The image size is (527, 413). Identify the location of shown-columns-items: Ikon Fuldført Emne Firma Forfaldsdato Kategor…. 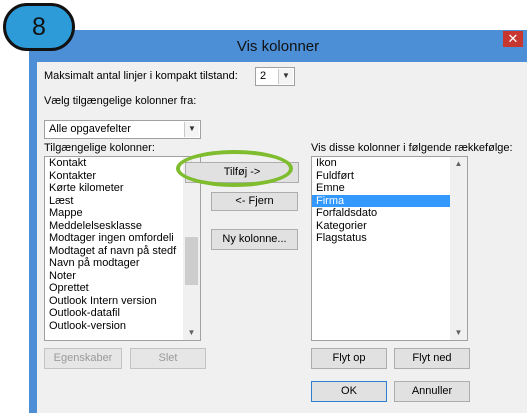
(389, 201).